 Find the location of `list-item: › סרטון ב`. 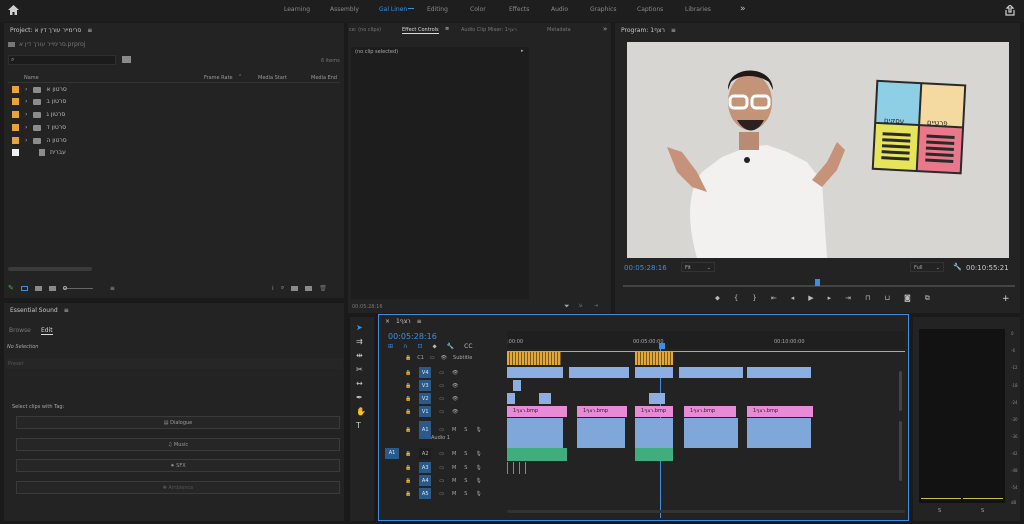

list-item: › סרטון ב is located at coordinates (39, 101).